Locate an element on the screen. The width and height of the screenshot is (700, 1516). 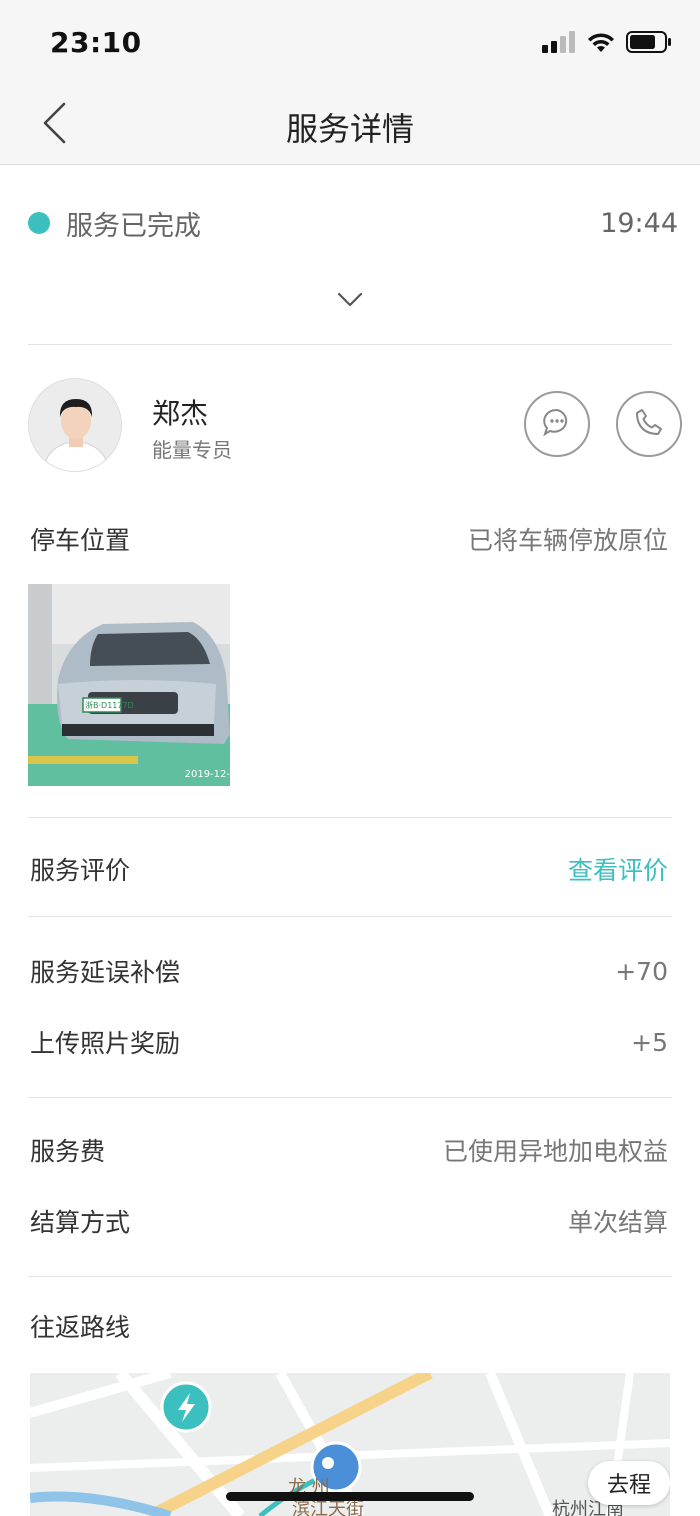
service-status-text: 服务已完成 is located at coordinates (133, 226).